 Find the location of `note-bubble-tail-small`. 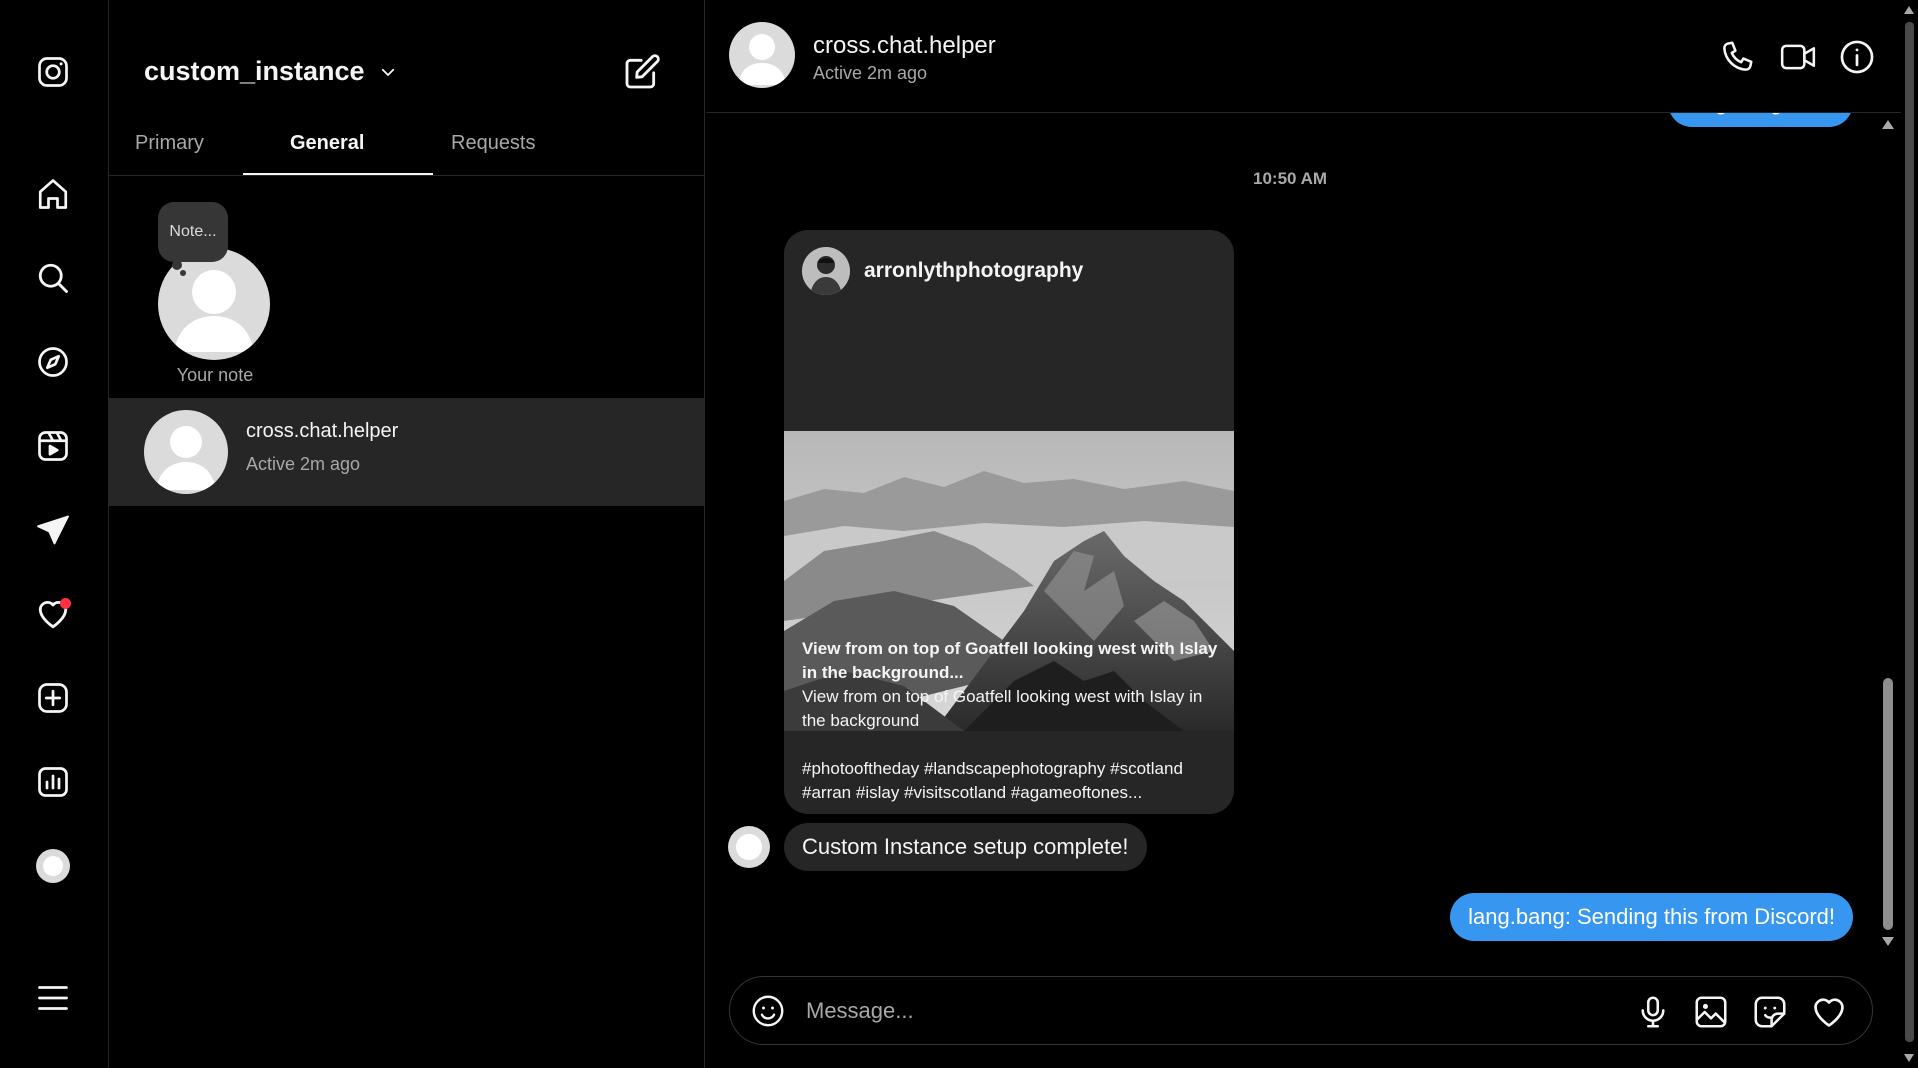

note-bubble-tail-small is located at coordinates (183, 273).